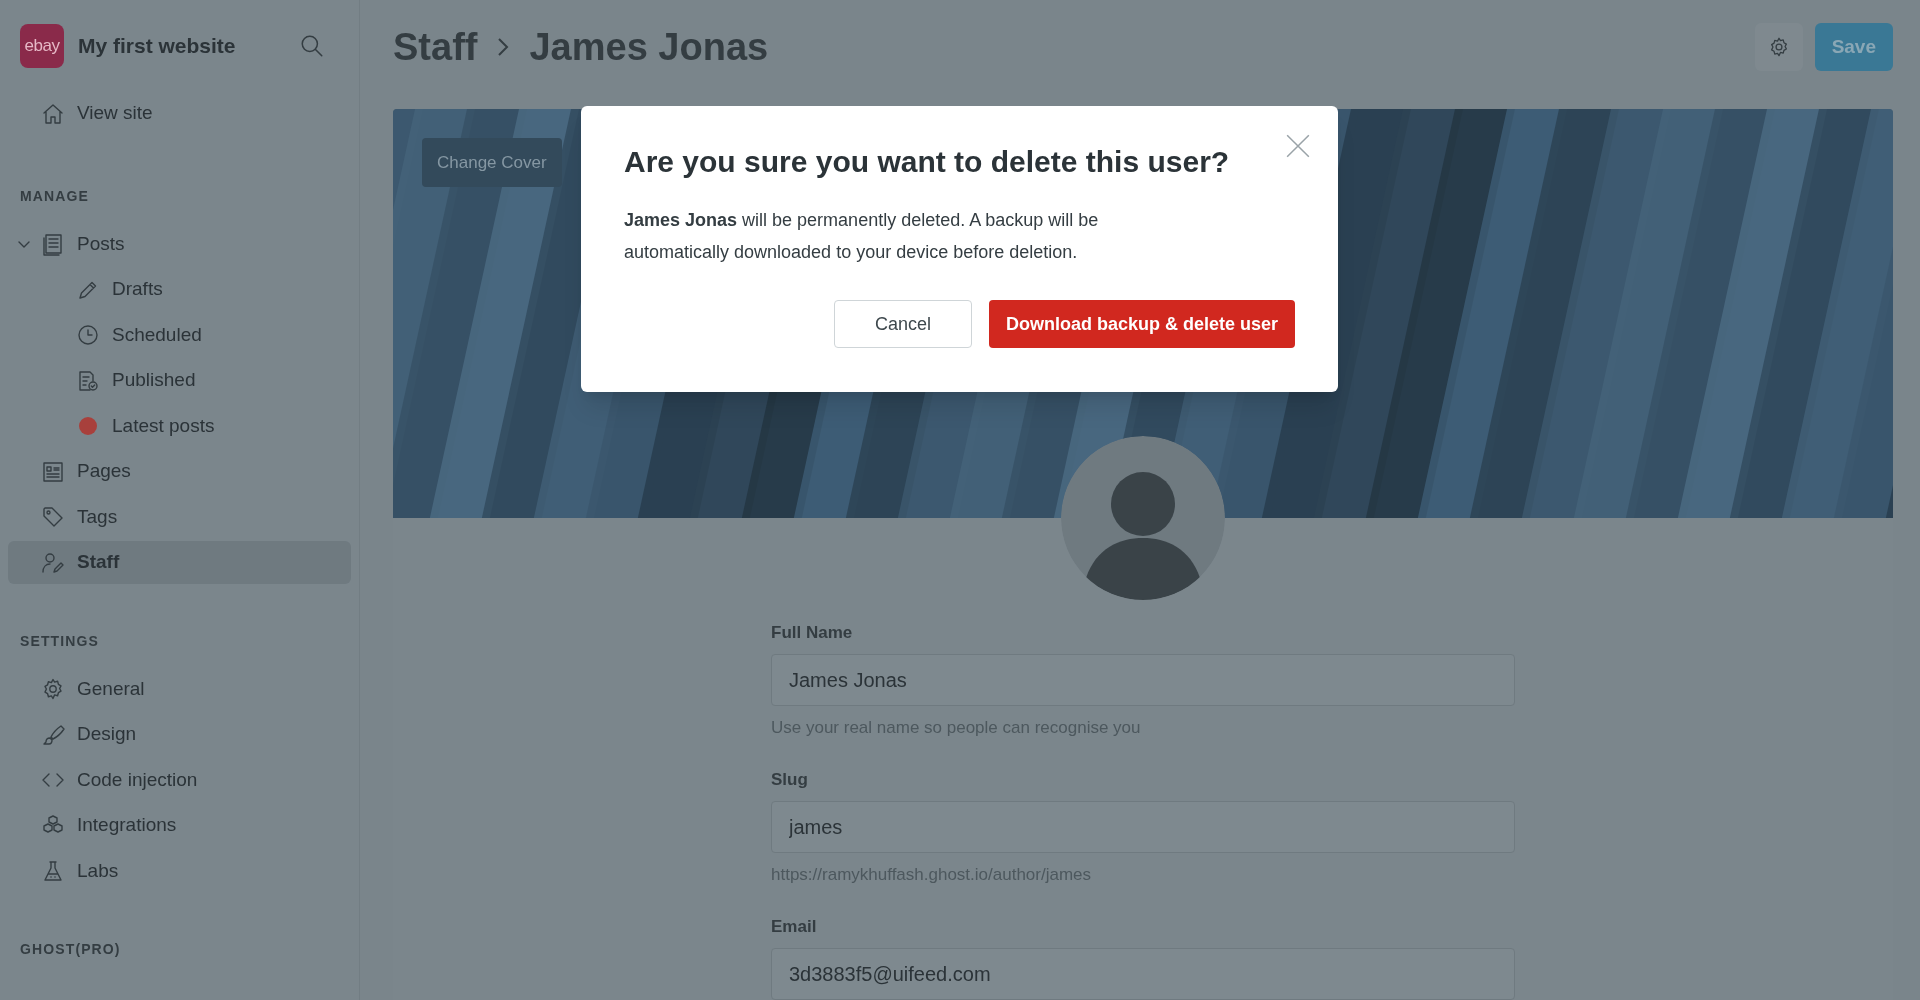 The width and height of the screenshot is (1920, 1000). I want to click on sidebar-item: Staff, so click(179, 562).